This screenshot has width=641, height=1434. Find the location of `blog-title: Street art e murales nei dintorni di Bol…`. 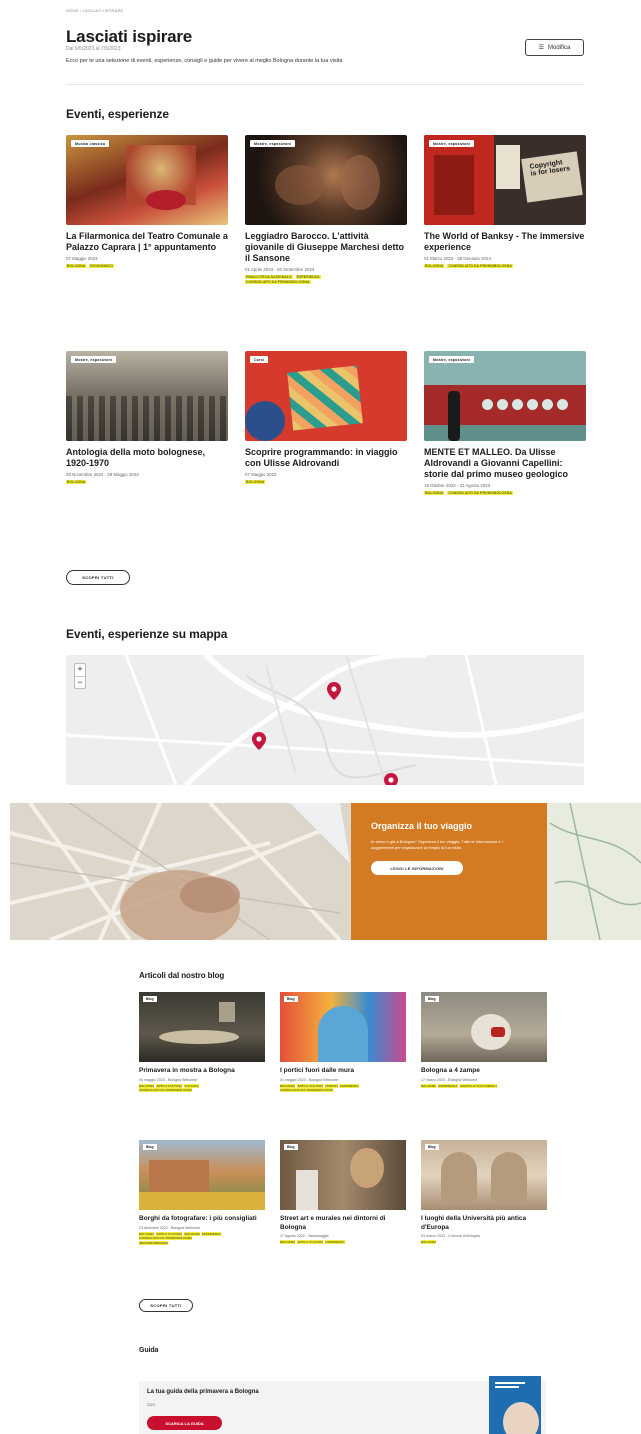

blog-title: Street art e murales nei dintorni di Bol… is located at coordinates (343, 1223).